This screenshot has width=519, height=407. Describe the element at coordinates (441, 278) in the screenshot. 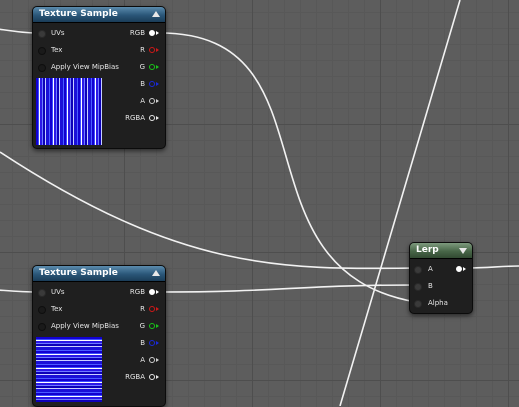

I see `lerp-node: Lerp A B Alpha` at that location.